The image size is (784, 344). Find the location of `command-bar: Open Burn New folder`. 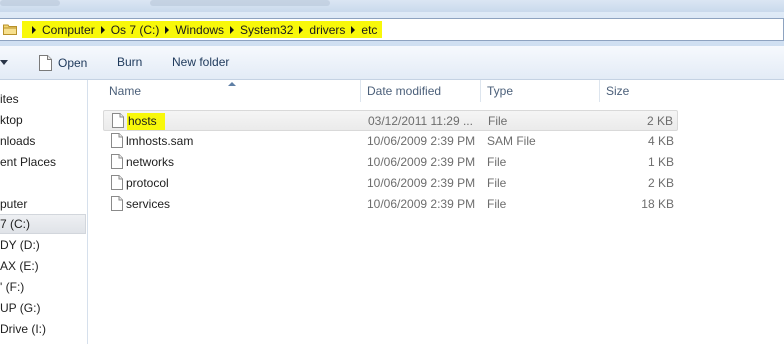

command-bar: Open Burn New folder is located at coordinates (392, 63).